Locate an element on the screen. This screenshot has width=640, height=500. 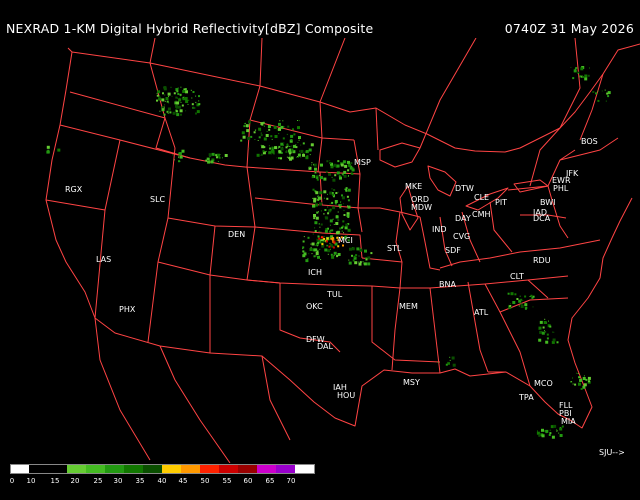
timestamp: 0740Z 31 May 2026 is located at coordinates (569, 28).